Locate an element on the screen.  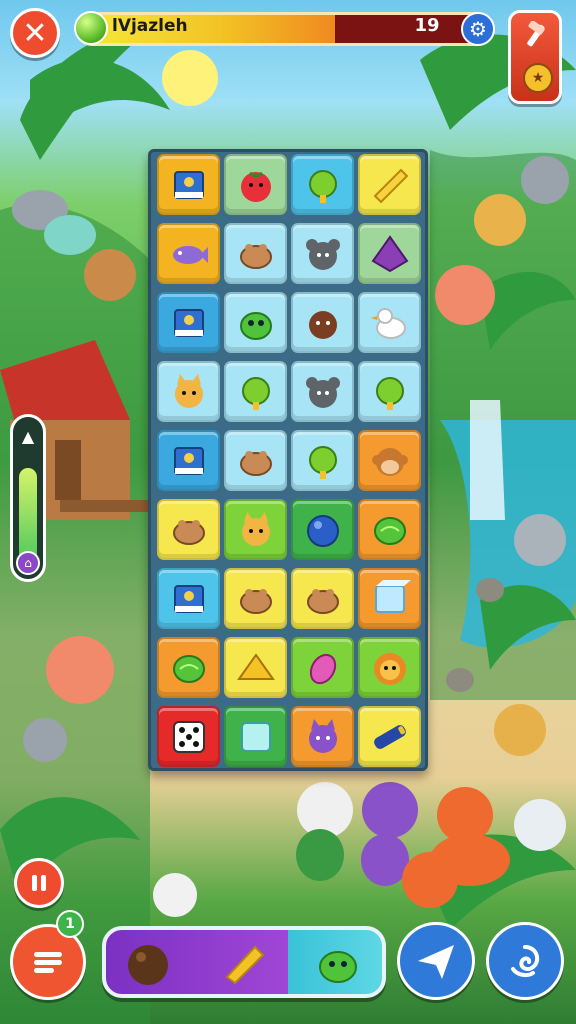
star-lock-icon: ★ is located at coordinates (538, 78).